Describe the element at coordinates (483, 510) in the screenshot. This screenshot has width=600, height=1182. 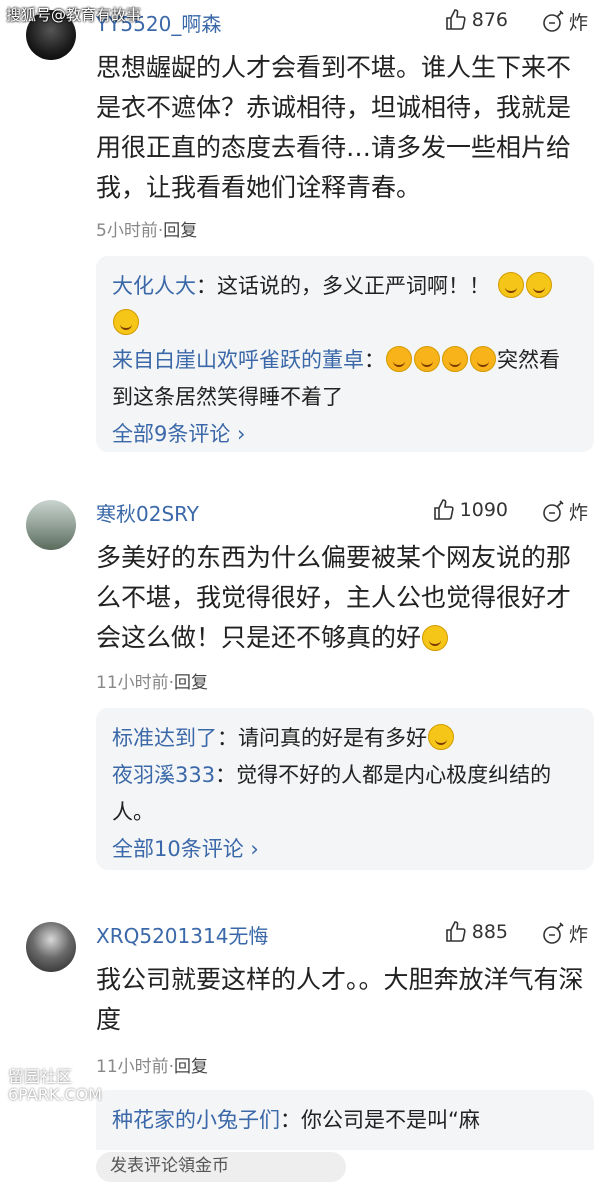
I see `like-count: 1090` at that location.